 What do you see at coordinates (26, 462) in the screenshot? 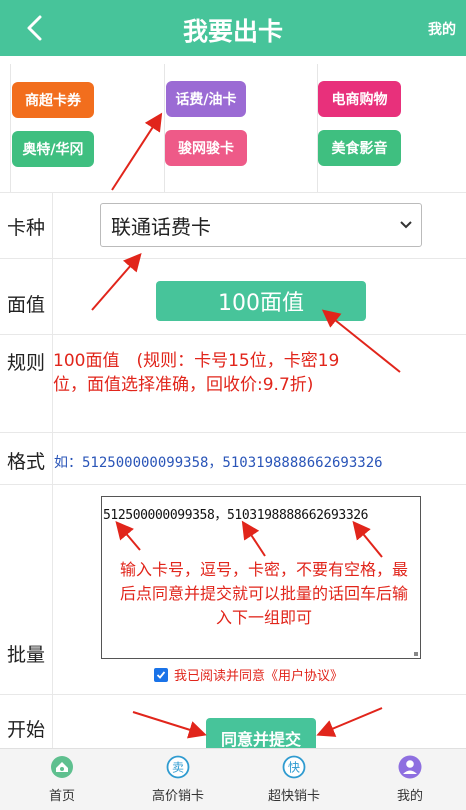
I see `format-label: 格式` at bounding box center [26, 462].